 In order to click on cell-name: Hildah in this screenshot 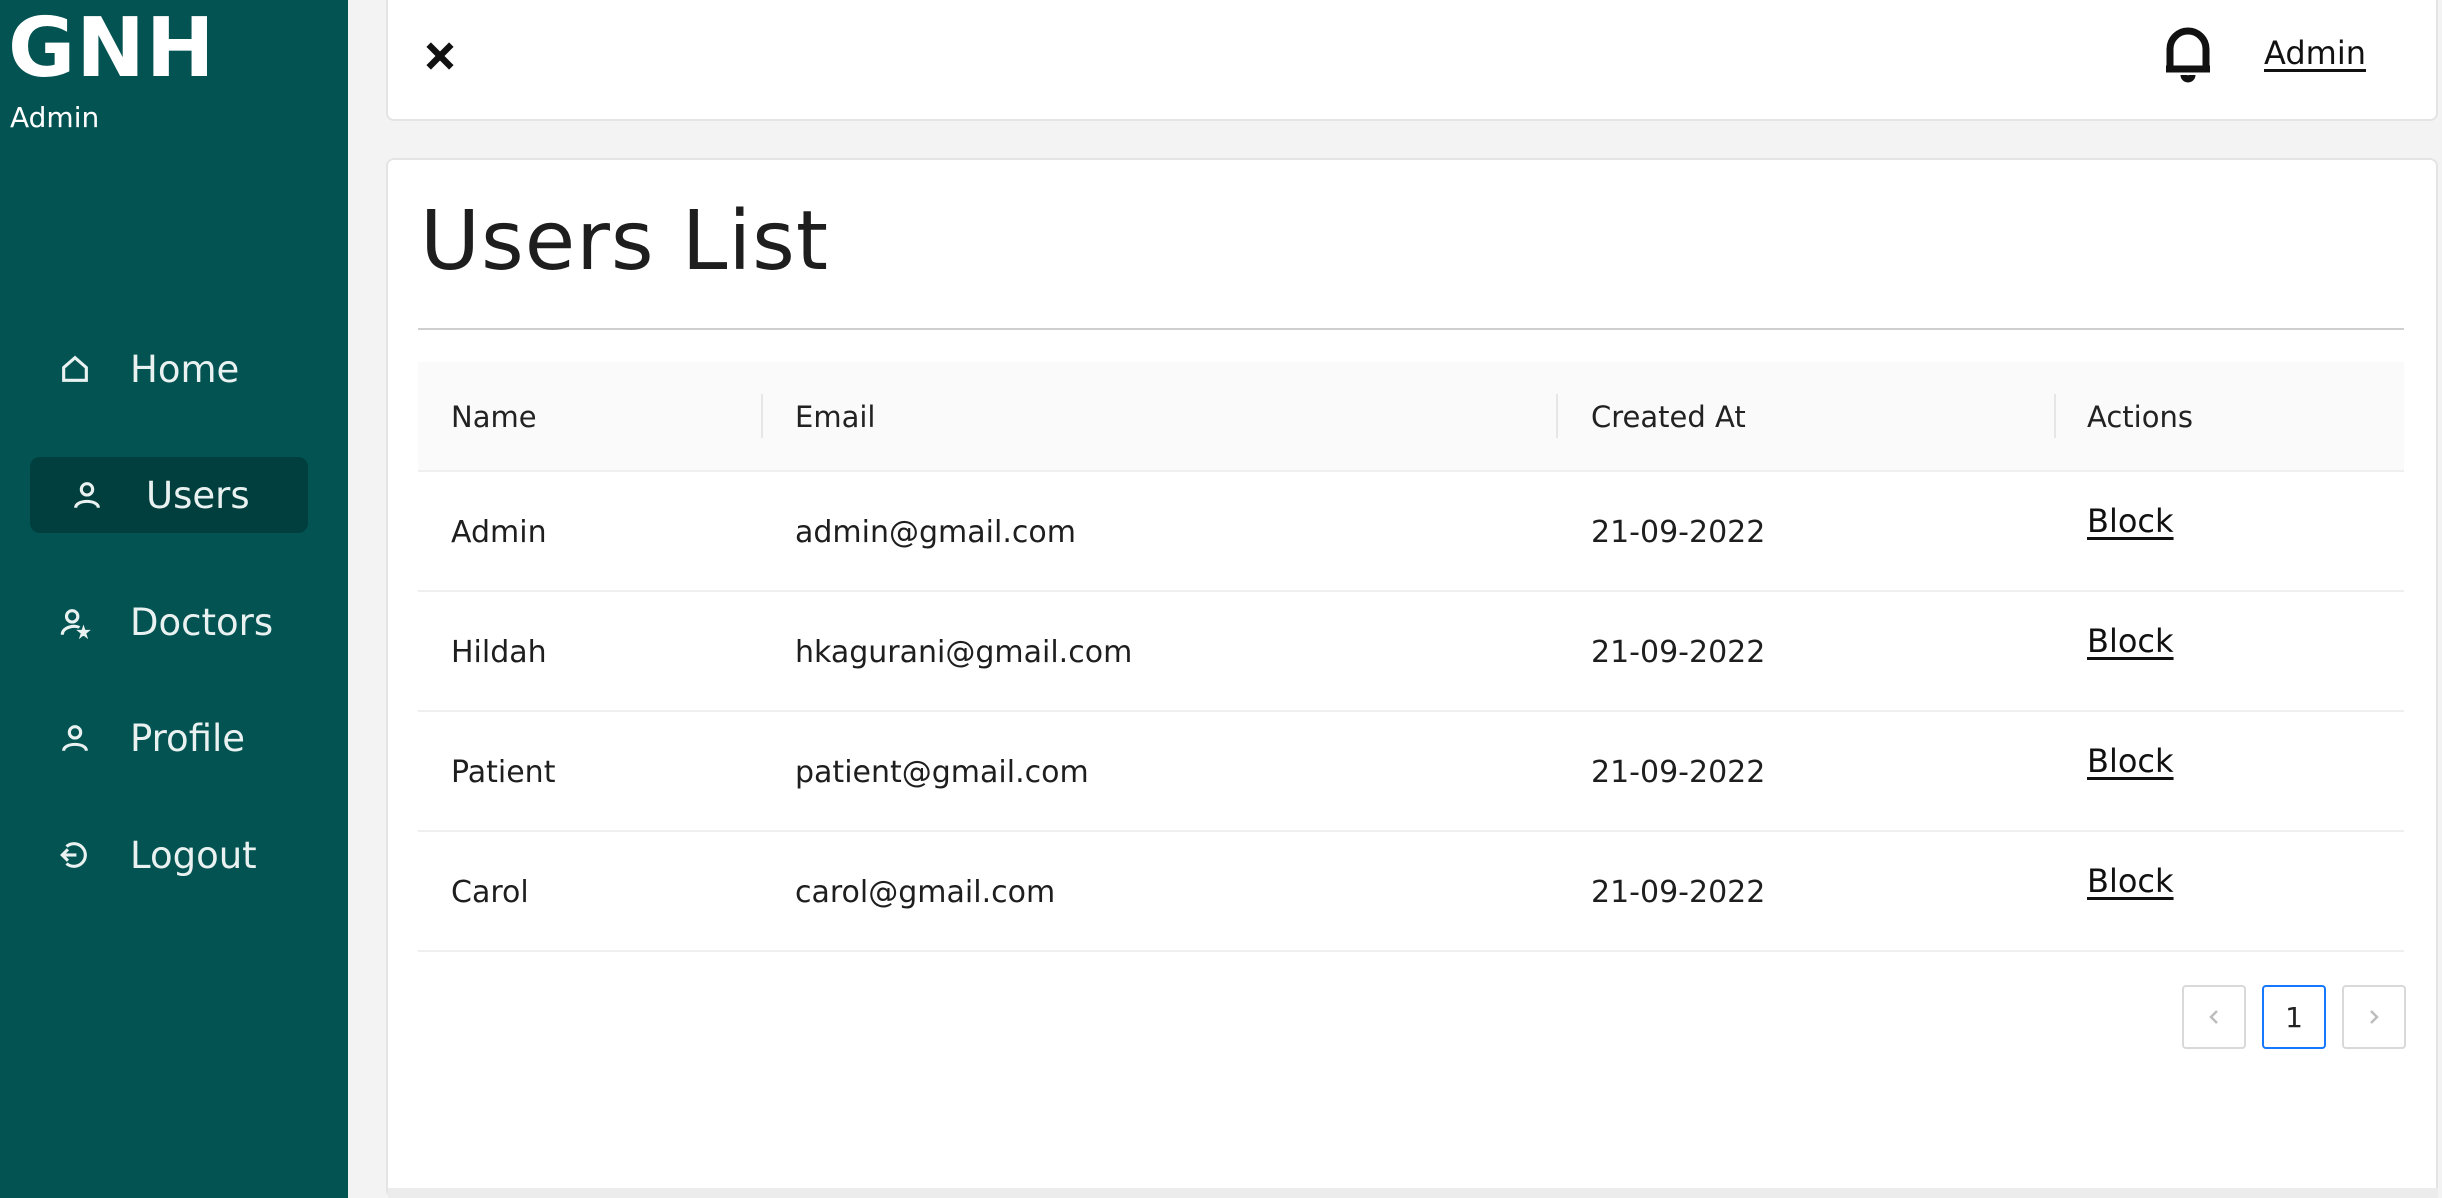, I will do `click(499, 652)`.